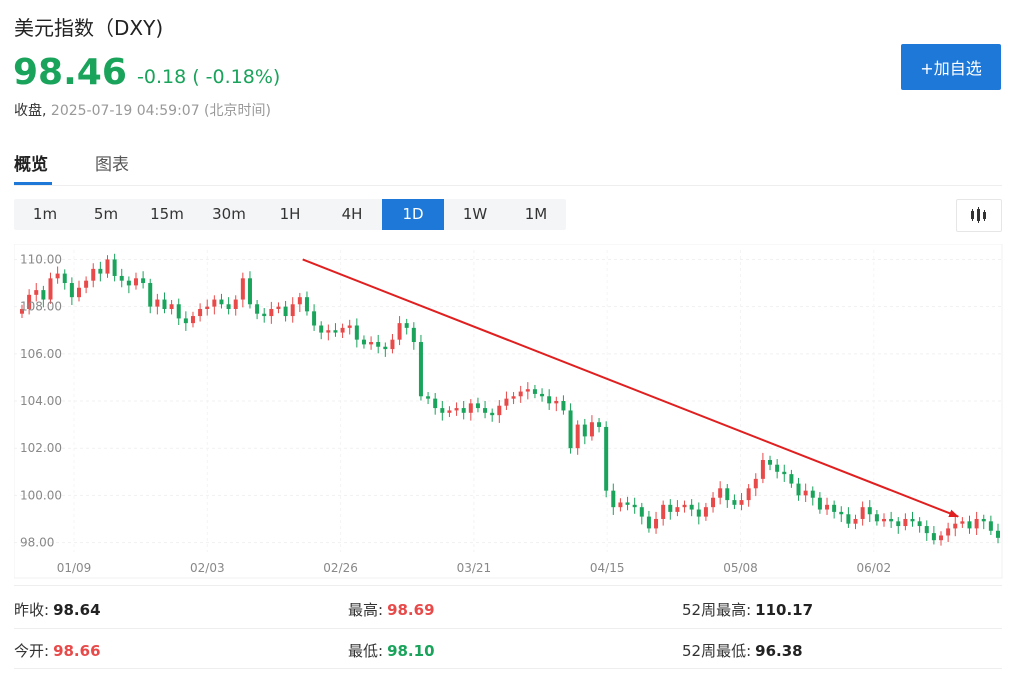 This screenshot has height=674, width=1024. I want to click on tab-overview: 概览, so click(31, 162).